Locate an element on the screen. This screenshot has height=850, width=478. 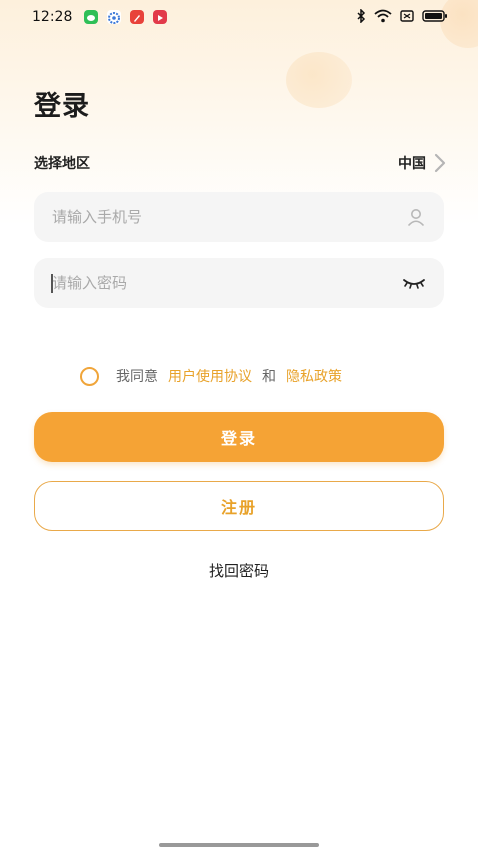
phone-input is located at coordinates (229, 217).